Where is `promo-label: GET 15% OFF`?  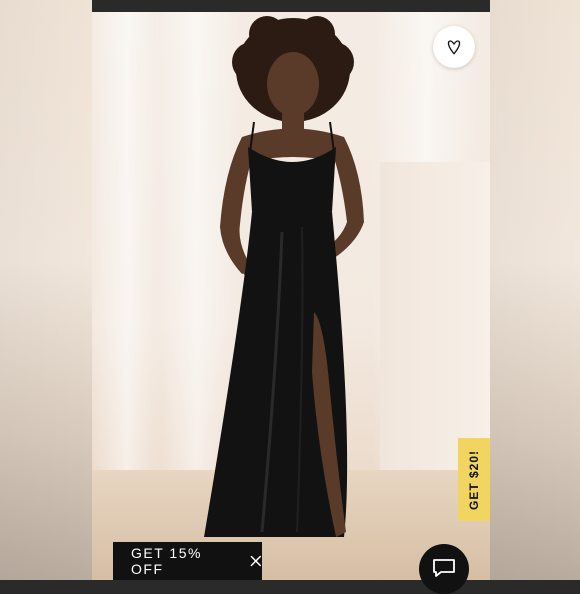
promo-label: GET 15% OFF is located at coordinates (166, 561).